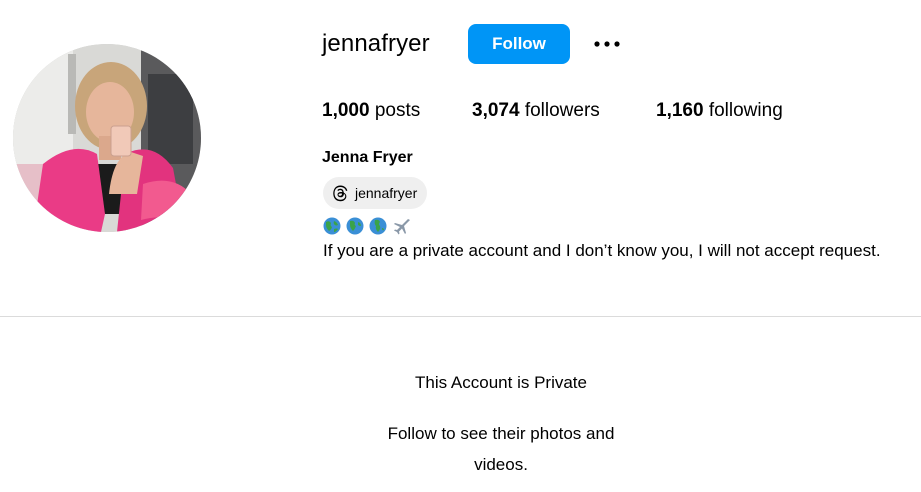 This screenshot has height=492, width=921. Describe the element at coordinates (367, 157) in the screenshot. I see `profile-full-name: Jenna Fryer` at that location.